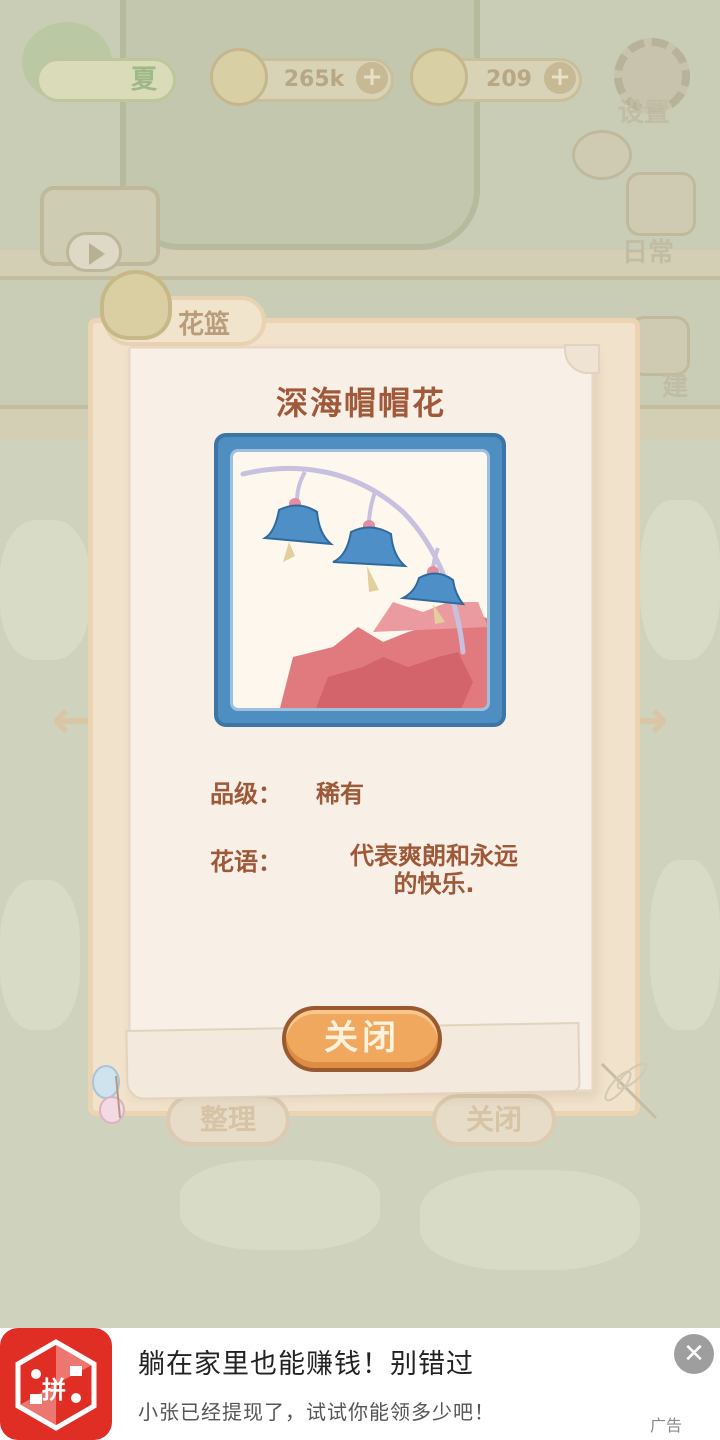  I want to click on basket-label: 花篮, so click(204, 325).